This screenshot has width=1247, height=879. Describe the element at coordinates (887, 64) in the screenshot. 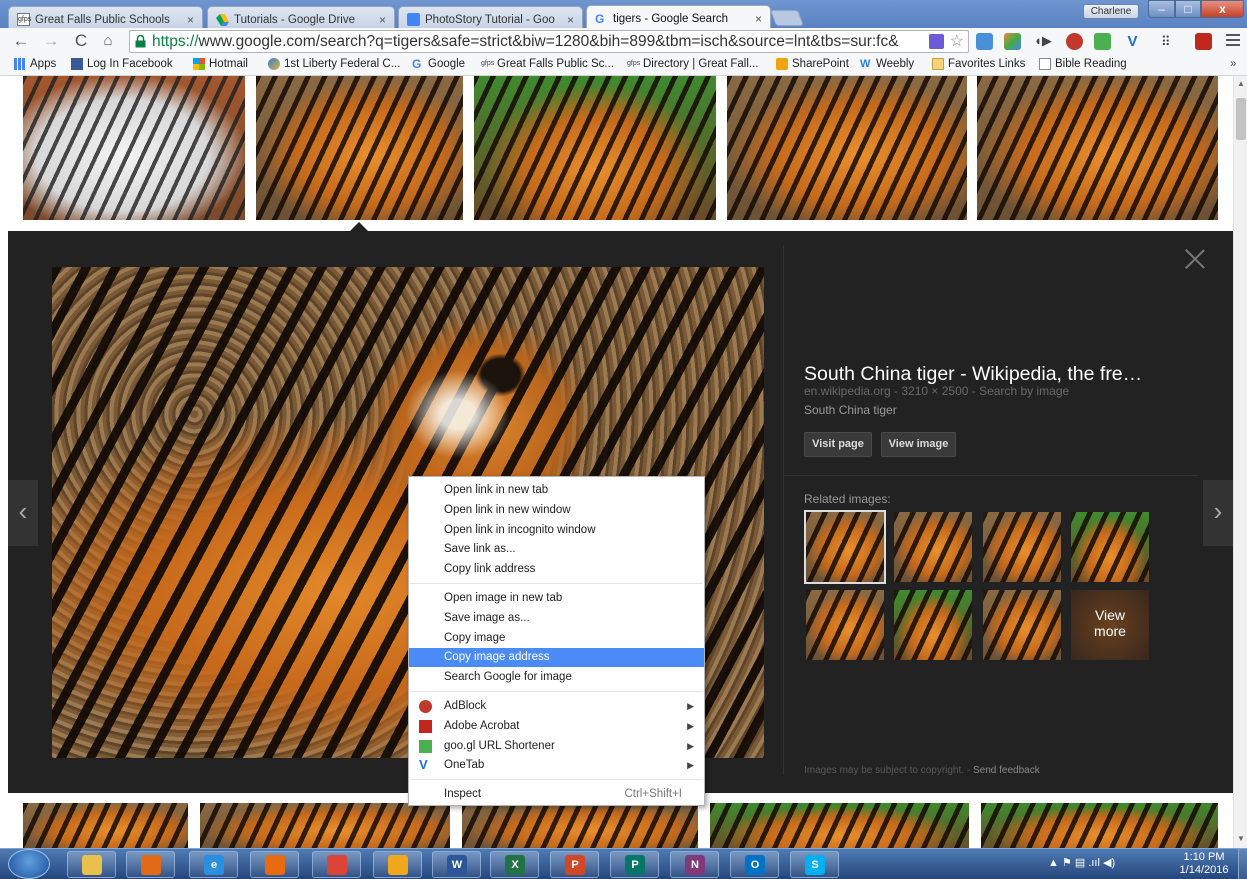

I see `bookmark-weebly: W Weebly` at that location.